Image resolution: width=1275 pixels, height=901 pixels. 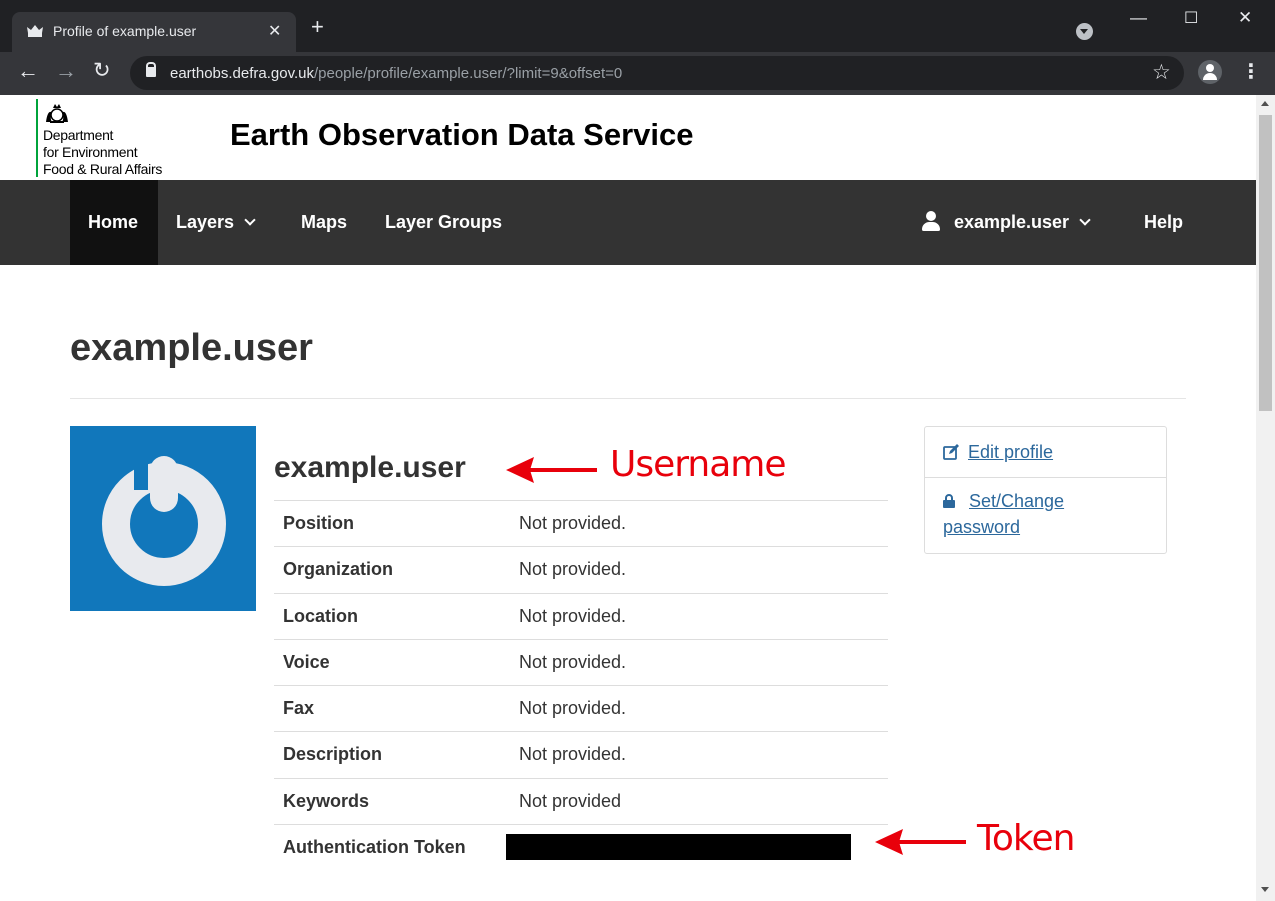 What do you see at coordinates (1245, 18) in the screenshot?
I see `close-window-icon: ✕` at bounding box center [1245, 18].